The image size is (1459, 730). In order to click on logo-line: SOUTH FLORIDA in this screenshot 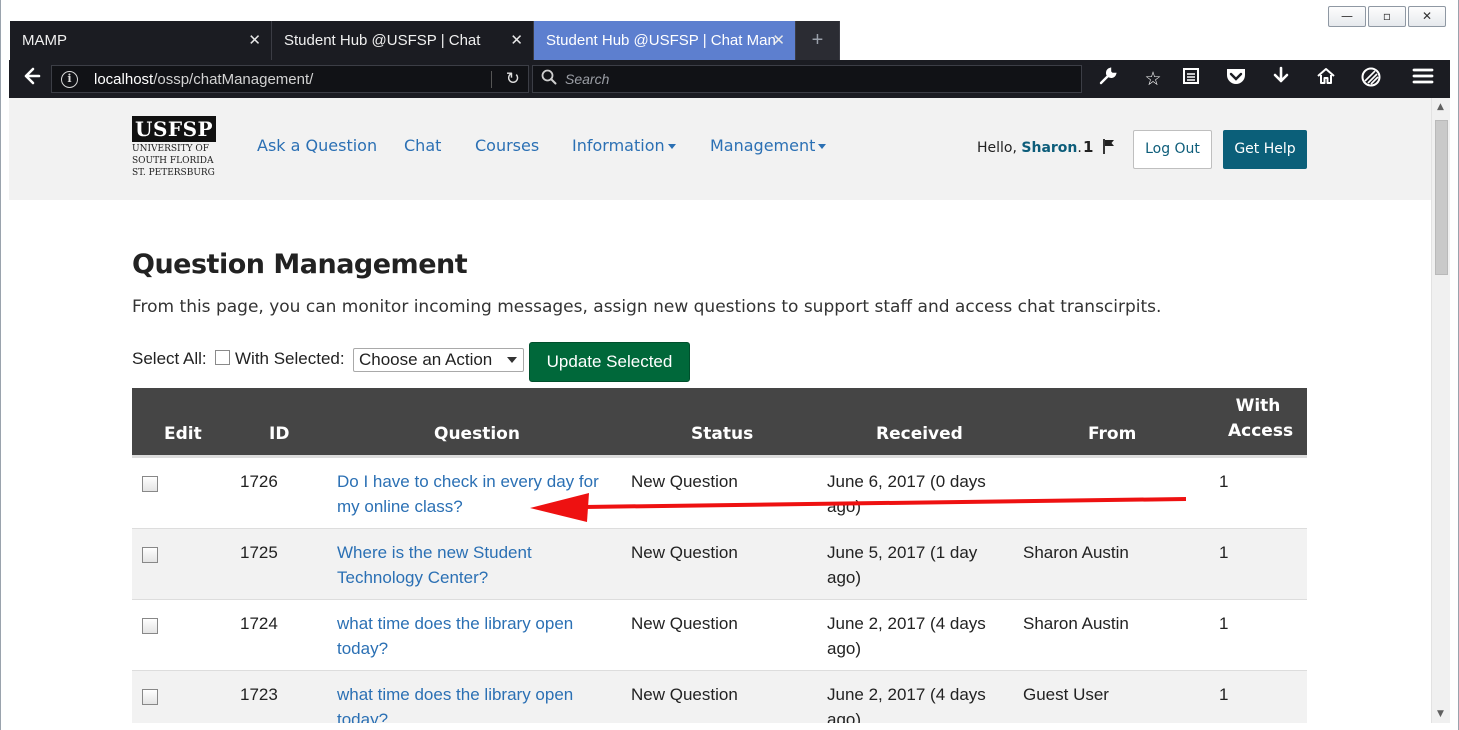, I will do `click(173, 161)`.